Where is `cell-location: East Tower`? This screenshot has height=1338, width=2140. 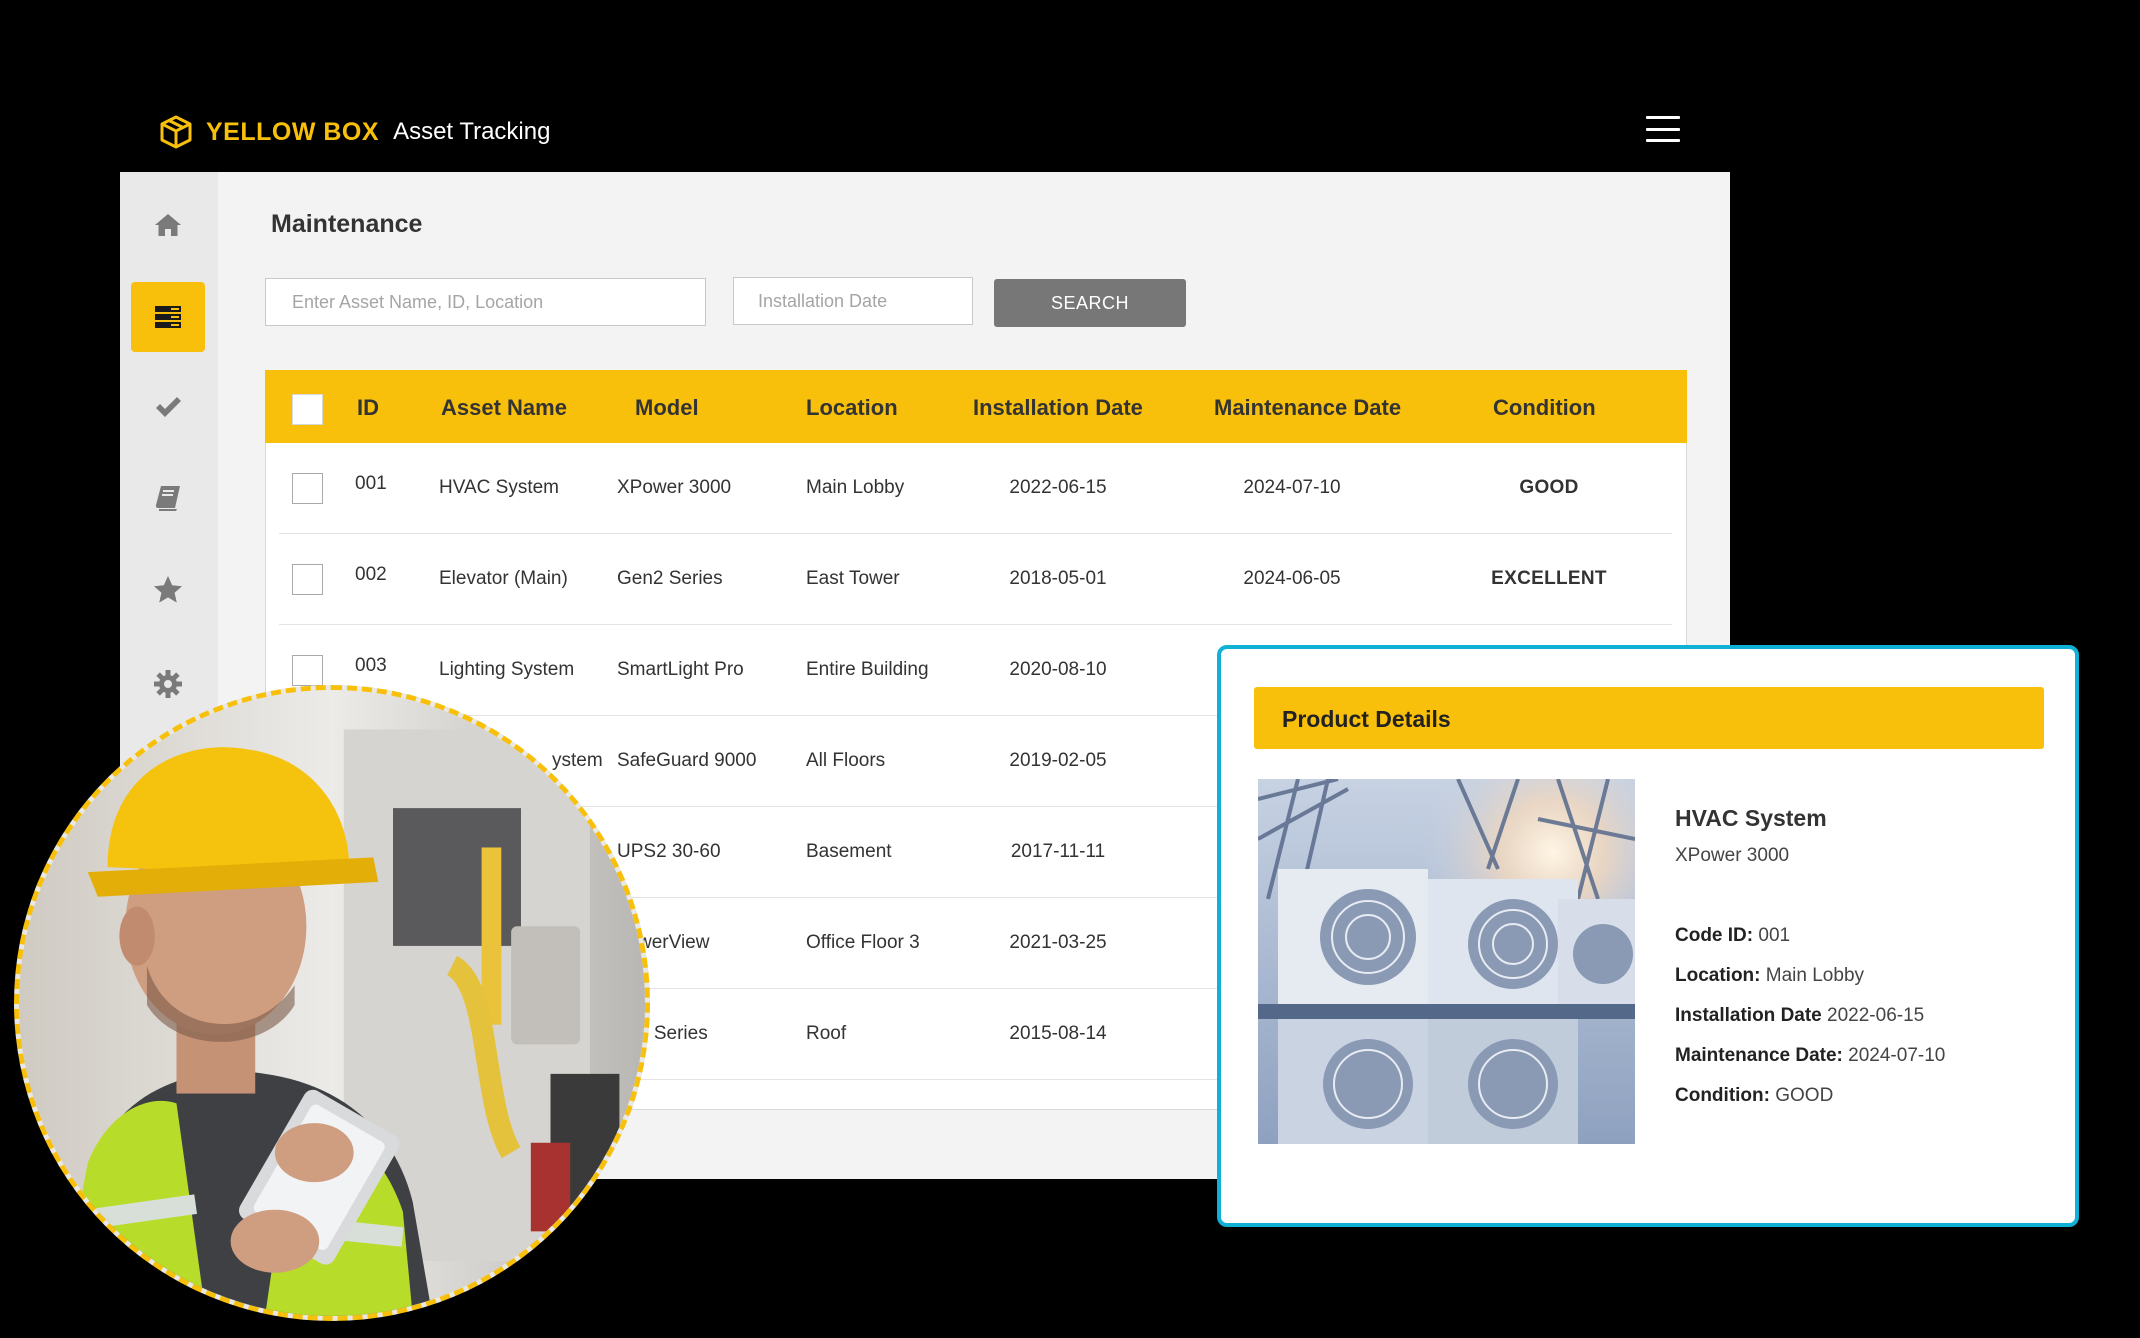
cell-location: East Tower is located at coordinates (853, 578).